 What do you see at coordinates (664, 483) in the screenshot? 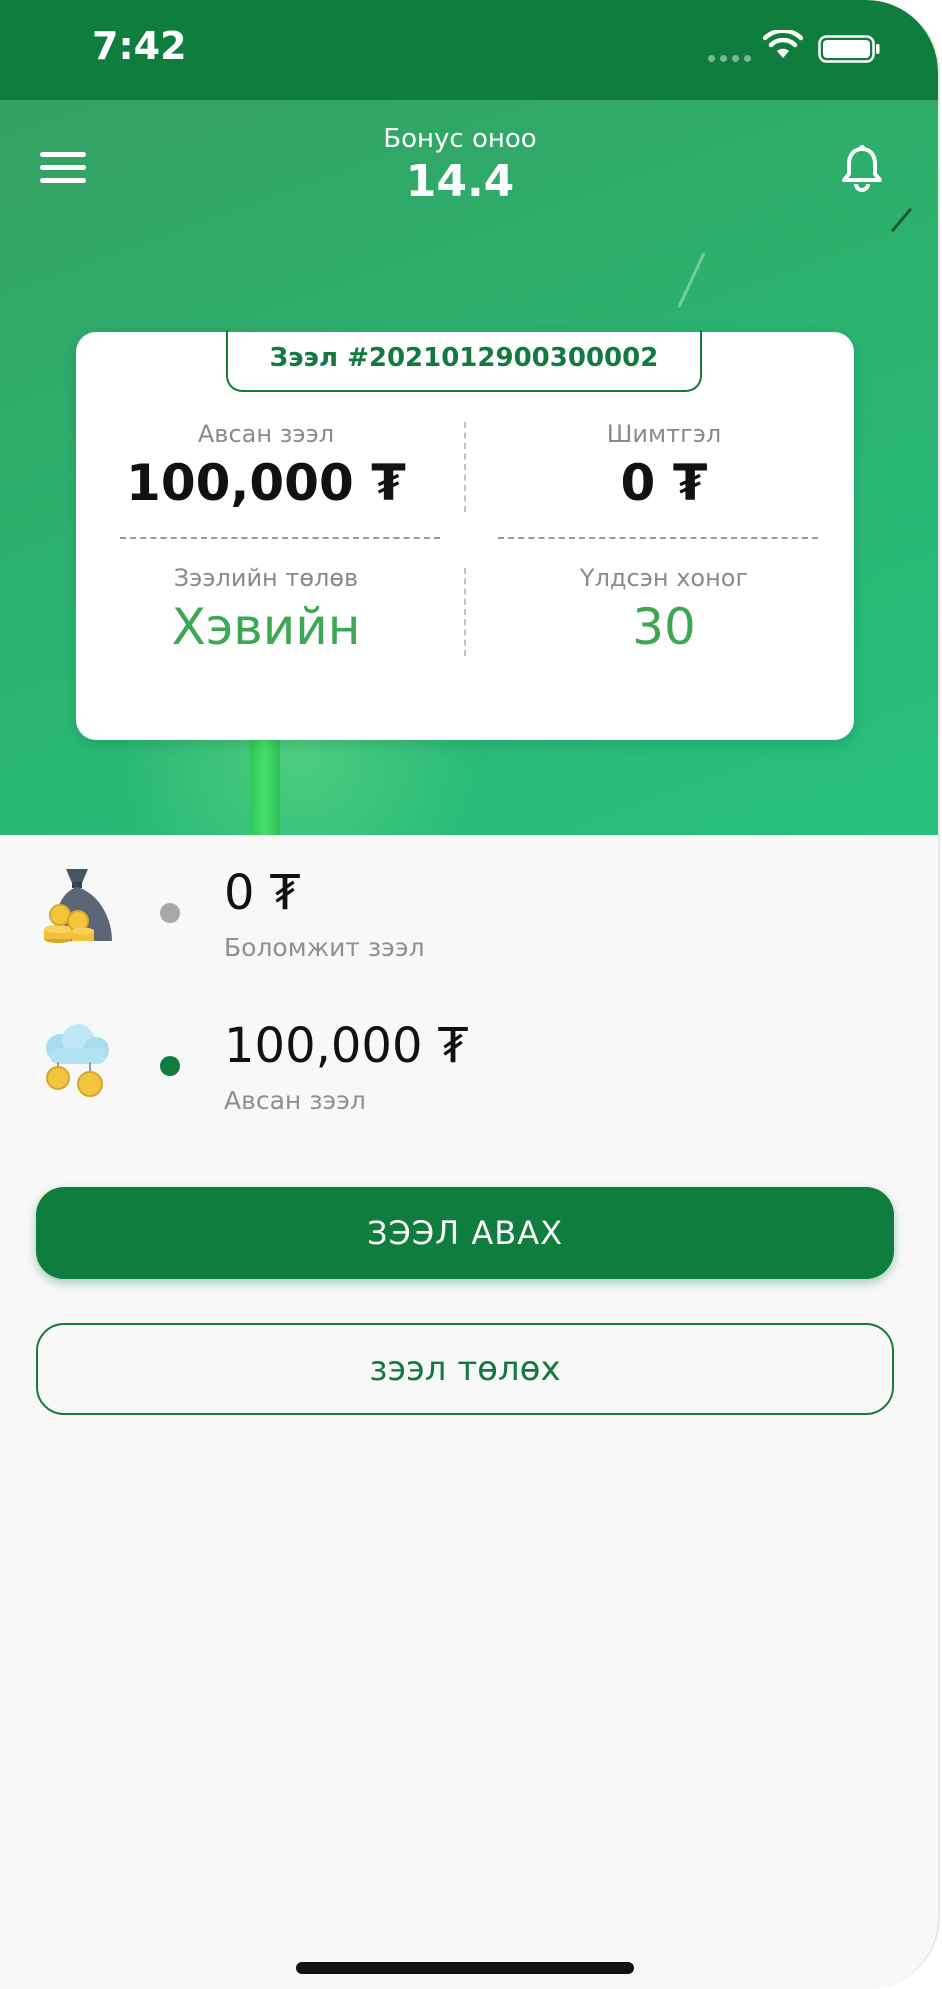
I see `fee-value: 0 ₮` at bounding box center [664, 483].